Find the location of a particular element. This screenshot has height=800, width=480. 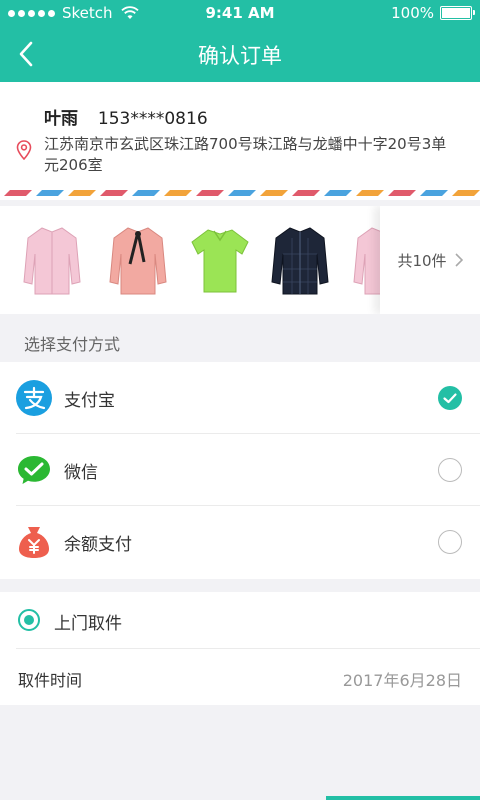

pickup-time-value: 2017年6月28日 is located at coordinates (402, 679).